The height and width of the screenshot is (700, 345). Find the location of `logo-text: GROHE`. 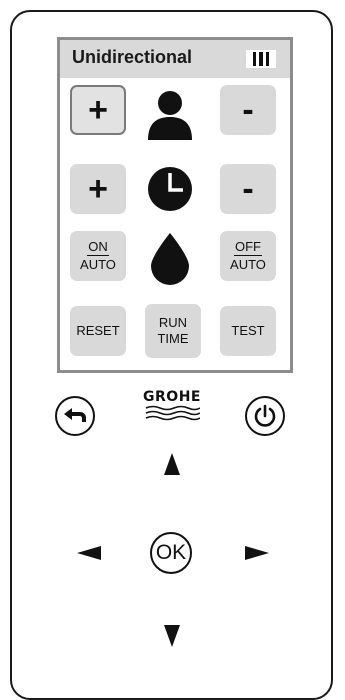

logo-text: GROHE is located at coordinates (172, 397).